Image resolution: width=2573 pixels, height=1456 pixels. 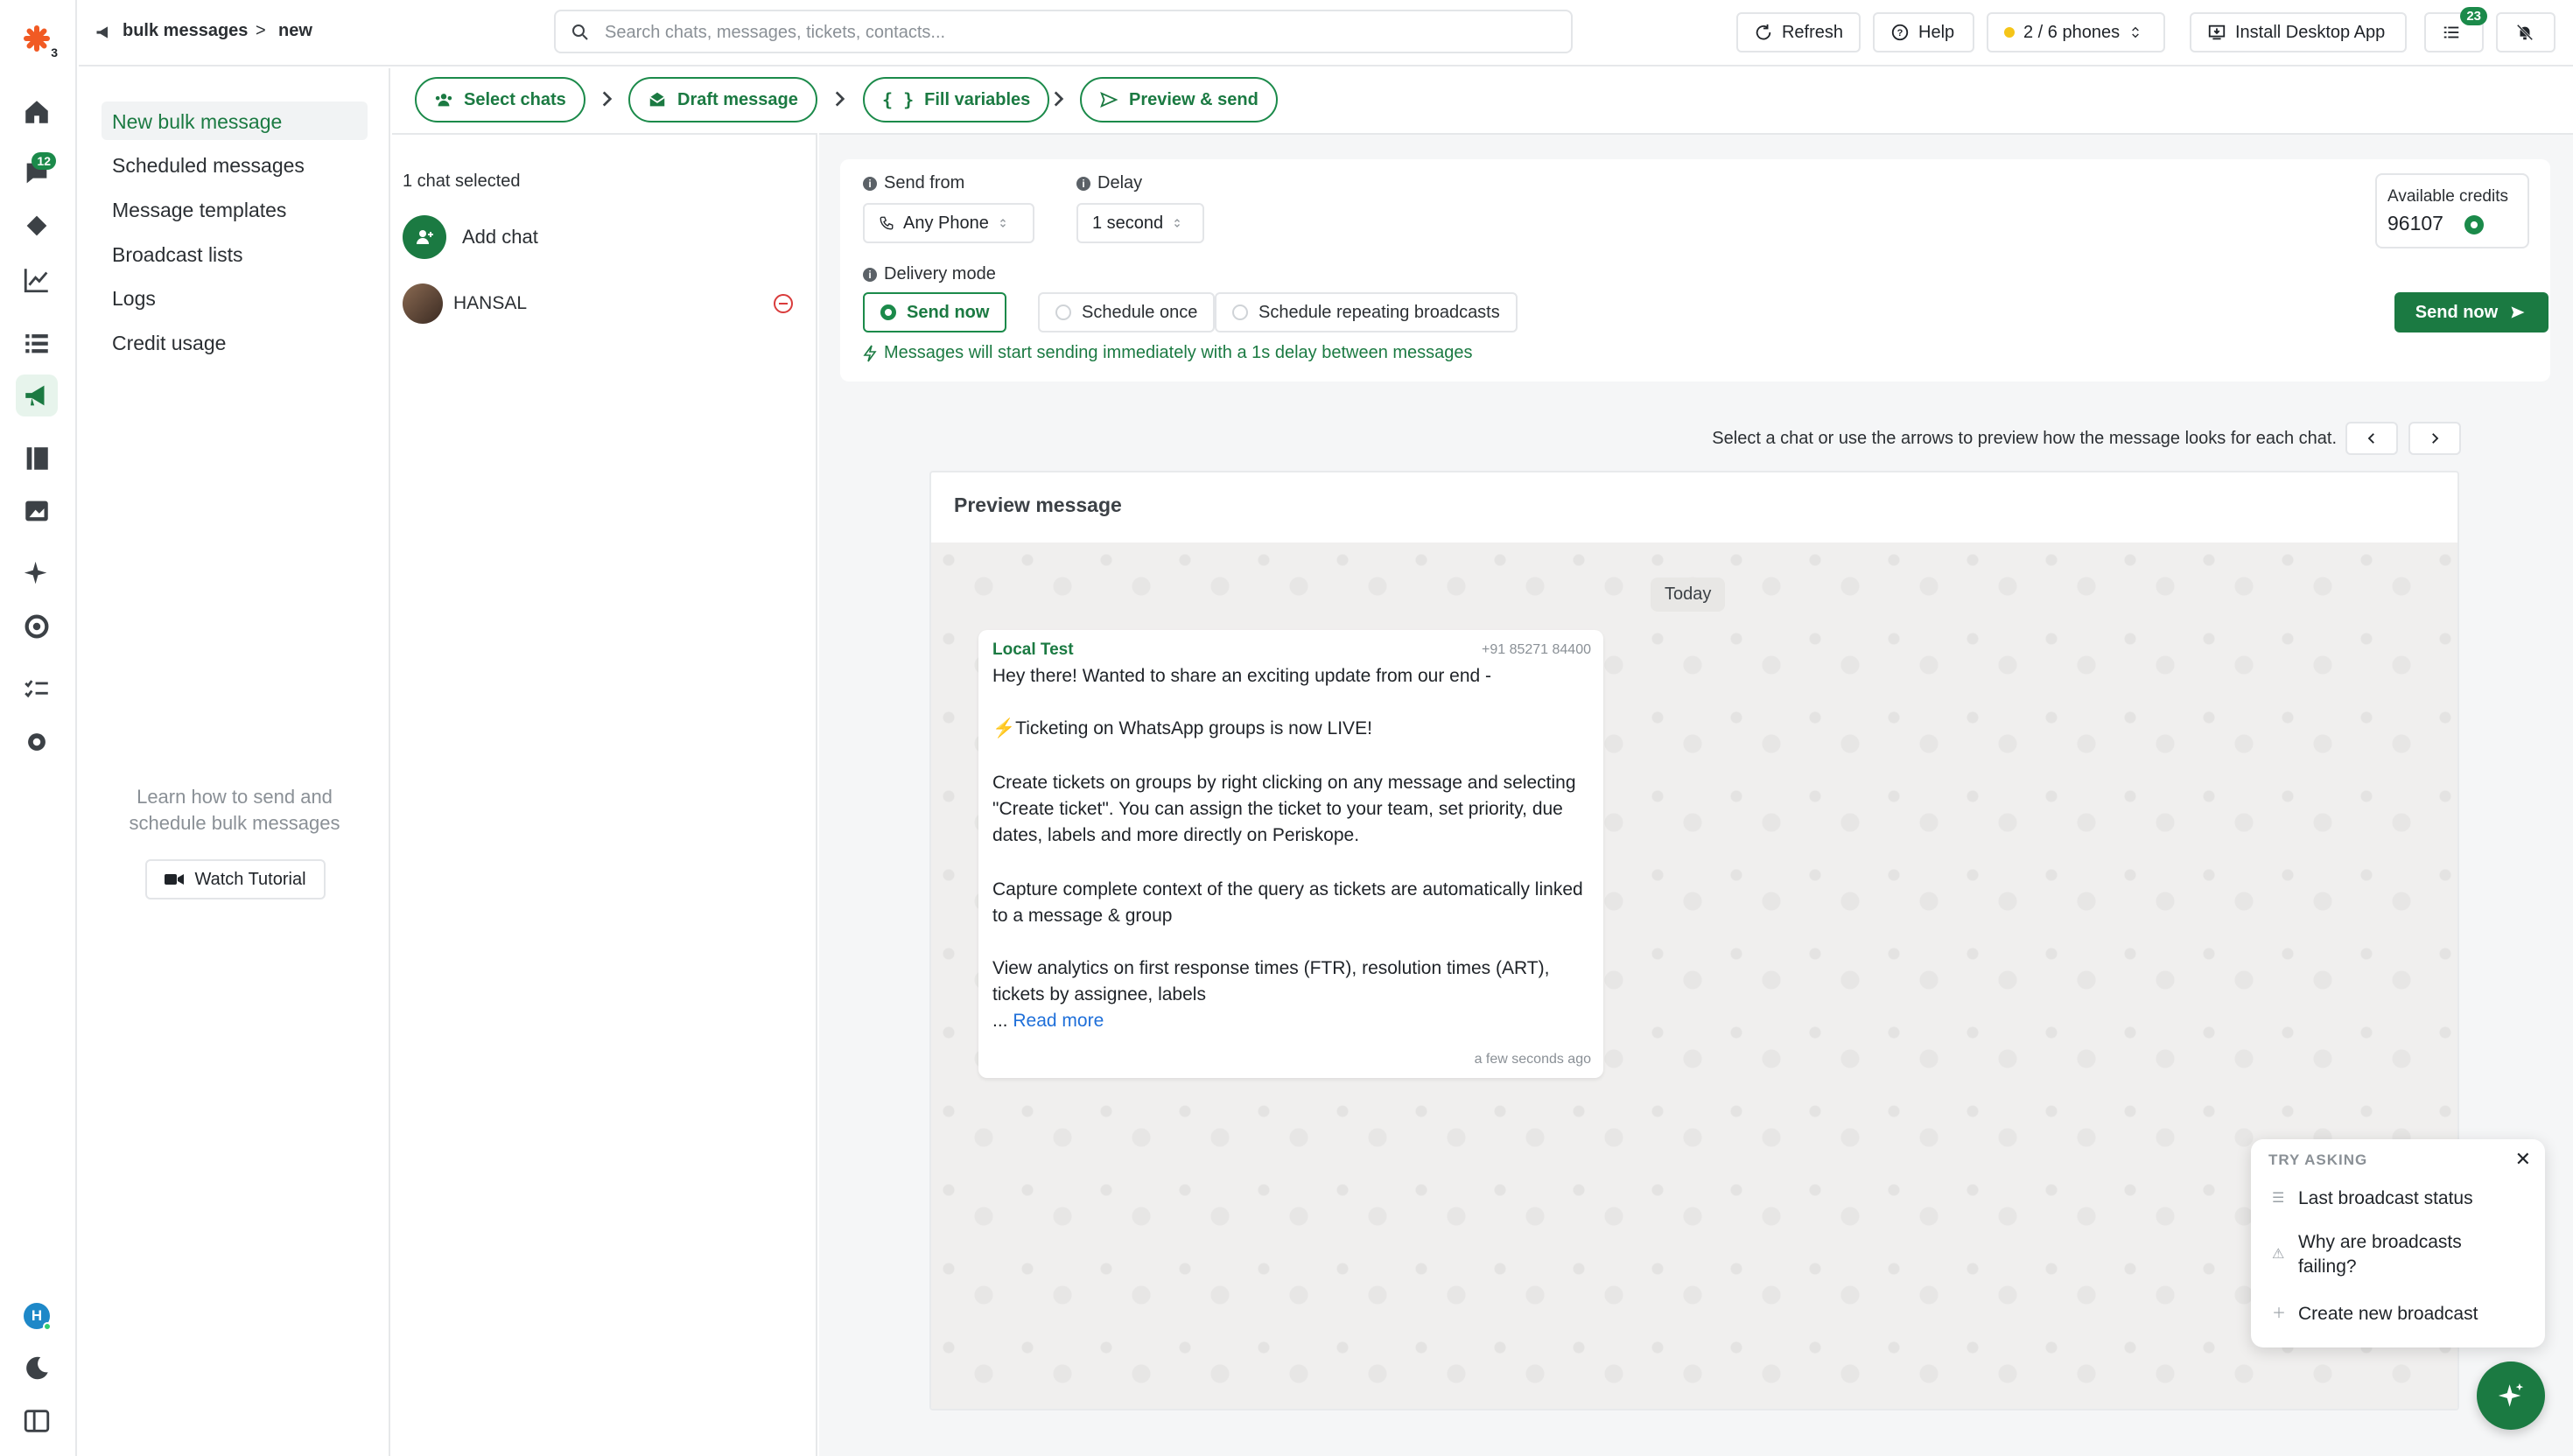 I want to click on braces-icon: { }, so click(x=898, y=99).